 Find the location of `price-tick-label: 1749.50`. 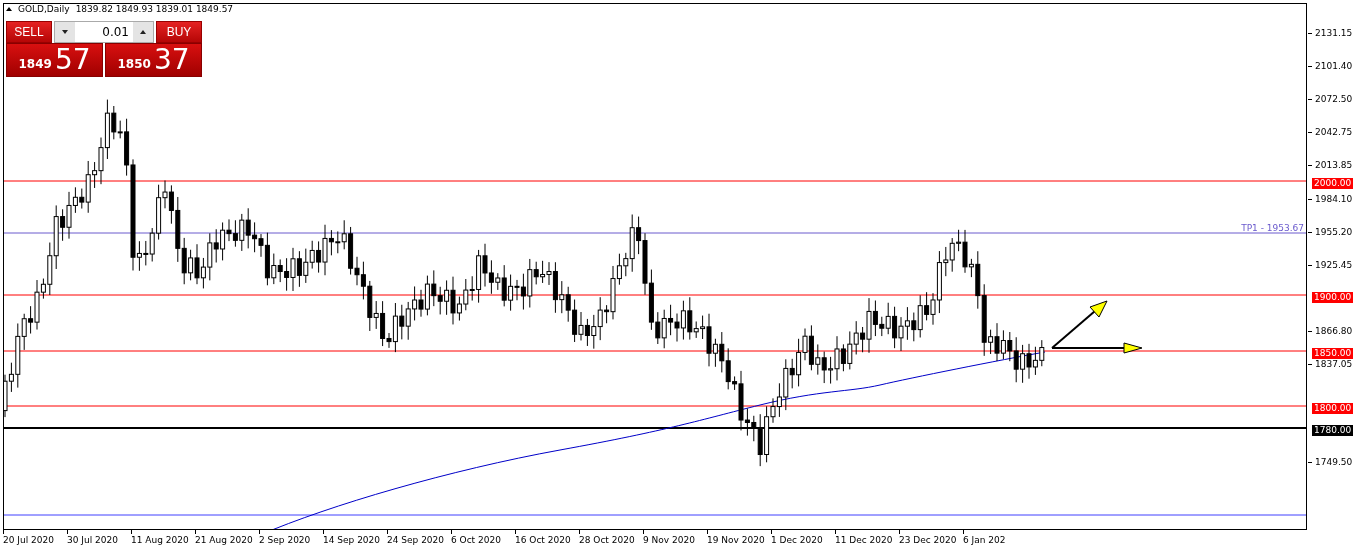

price-tick-label: 1749.50 is located at coordinates (1334, 462).